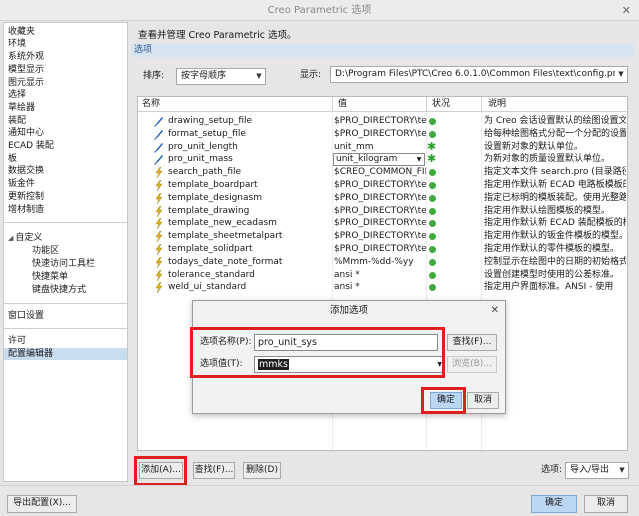 This screenshot has height=516, width=639. What do you see at coordinates (555, 236) in the screenshot?
I see `option-description-cell: 指定用作默认的钣金件模板的模型。` at bounding box center [555, 236].